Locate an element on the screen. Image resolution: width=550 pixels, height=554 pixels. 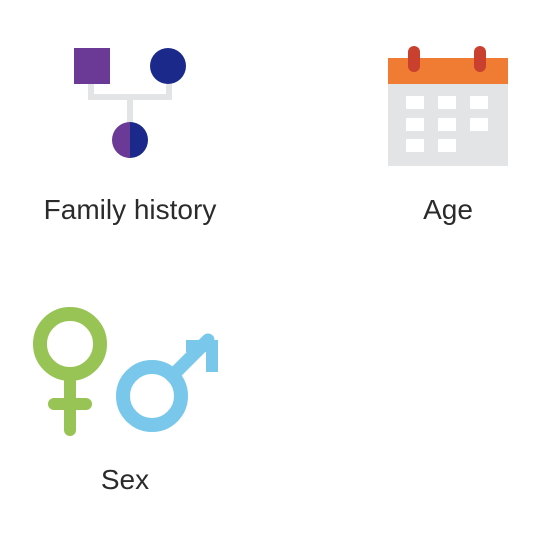
age-label: Age is located at coordinates (448, 209).